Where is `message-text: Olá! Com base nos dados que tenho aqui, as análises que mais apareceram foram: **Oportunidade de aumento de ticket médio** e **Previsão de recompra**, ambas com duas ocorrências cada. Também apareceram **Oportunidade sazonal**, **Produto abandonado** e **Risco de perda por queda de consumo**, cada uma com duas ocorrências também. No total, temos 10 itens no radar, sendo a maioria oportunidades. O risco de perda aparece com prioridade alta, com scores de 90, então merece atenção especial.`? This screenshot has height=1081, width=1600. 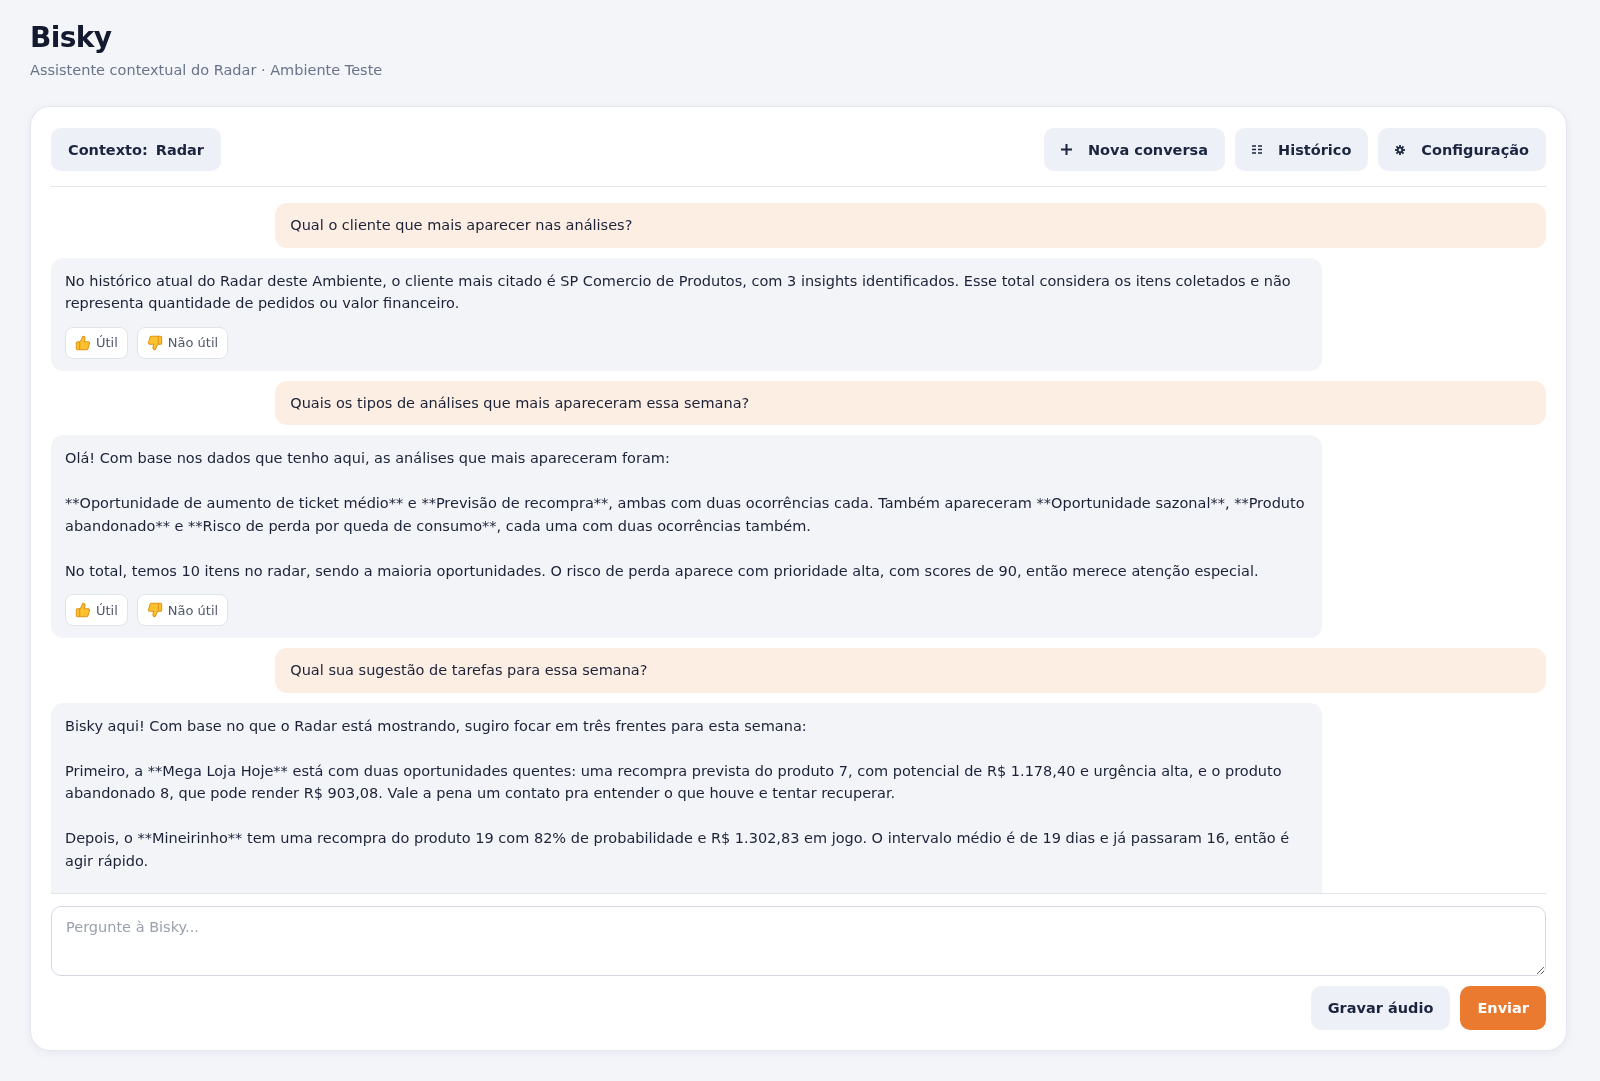 message-text: Olá! Com base nos dados que tenho aqui, as análises que mais apareceram foram: **Oportunidade de aumento de ticket médio** e **Previsão de recompra**, ambas com duas ocorrências cada. Também apareceram **Oportunidade sazonal**, **Produto abandonado** e **Risco de perda por queda de consumo**, cada uma com duas ocorrências também. No total, temos 10 itens no radar, sendo a maioria oportunidades. O risco de perda aparece com prioridade alta, com scores de 90, então merece atenção especial. is located at coordinates (685, 515).